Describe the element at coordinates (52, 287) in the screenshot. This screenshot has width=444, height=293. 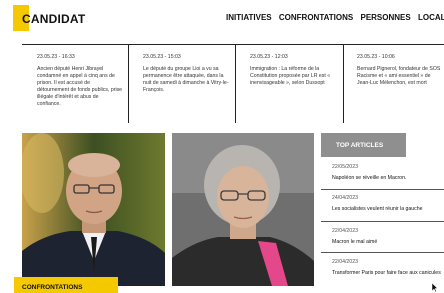
I see `category-badge: CONFRONTATIONS` at that location.